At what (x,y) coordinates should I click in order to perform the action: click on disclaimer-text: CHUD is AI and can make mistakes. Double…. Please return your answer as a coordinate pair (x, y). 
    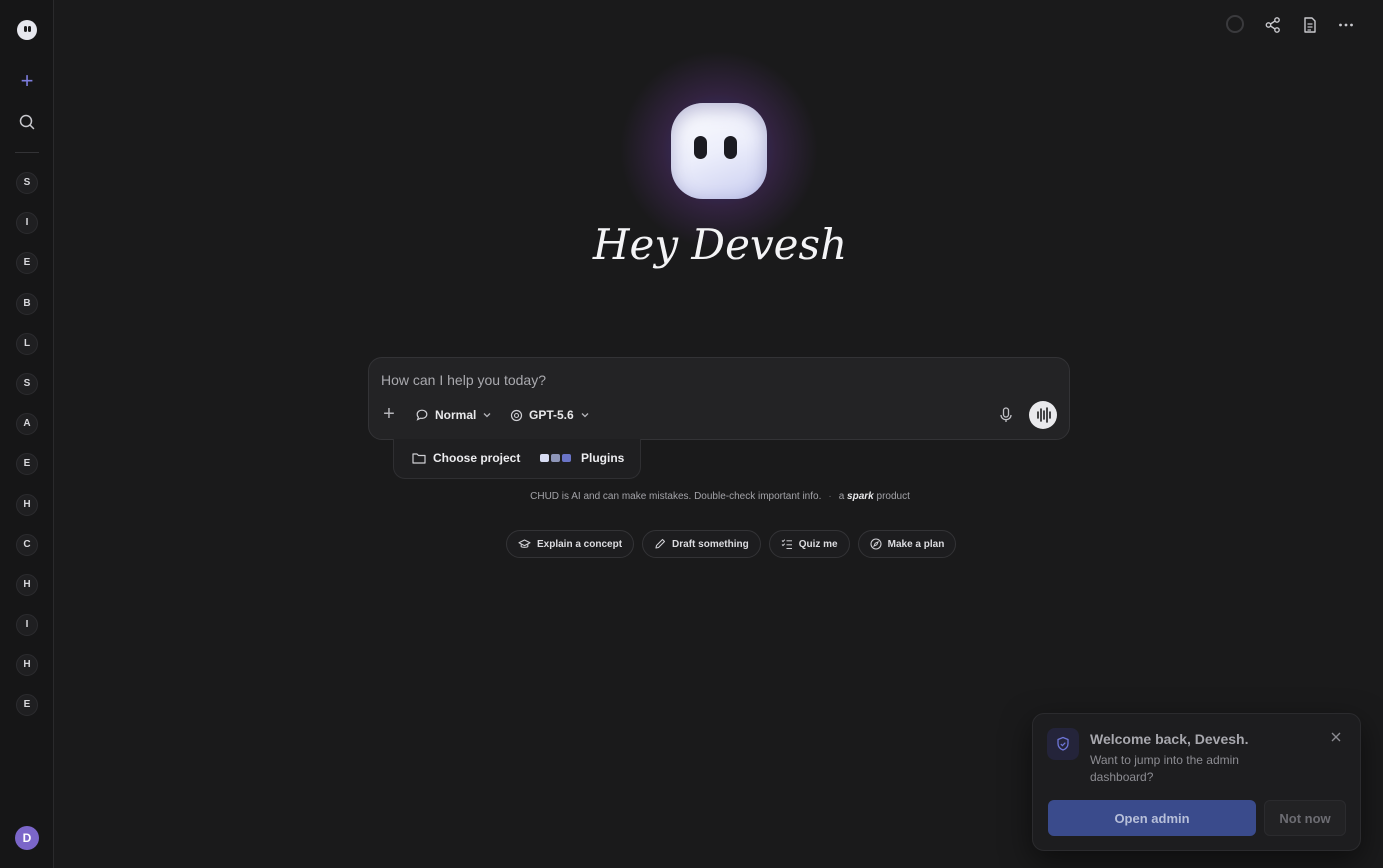
    Looking at the image, I should click on (676, 496).